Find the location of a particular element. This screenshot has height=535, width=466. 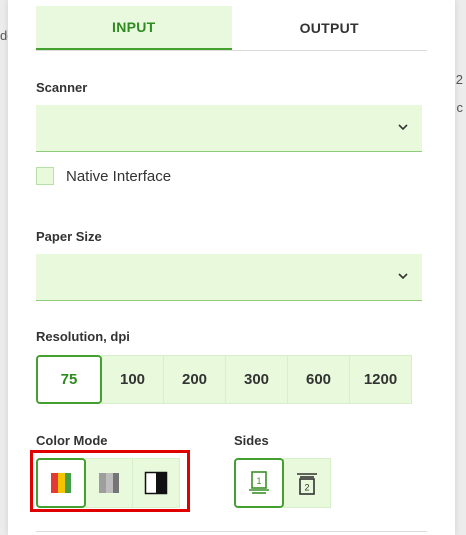

double-sided-button: 2 is located at coordinates (307, 483).